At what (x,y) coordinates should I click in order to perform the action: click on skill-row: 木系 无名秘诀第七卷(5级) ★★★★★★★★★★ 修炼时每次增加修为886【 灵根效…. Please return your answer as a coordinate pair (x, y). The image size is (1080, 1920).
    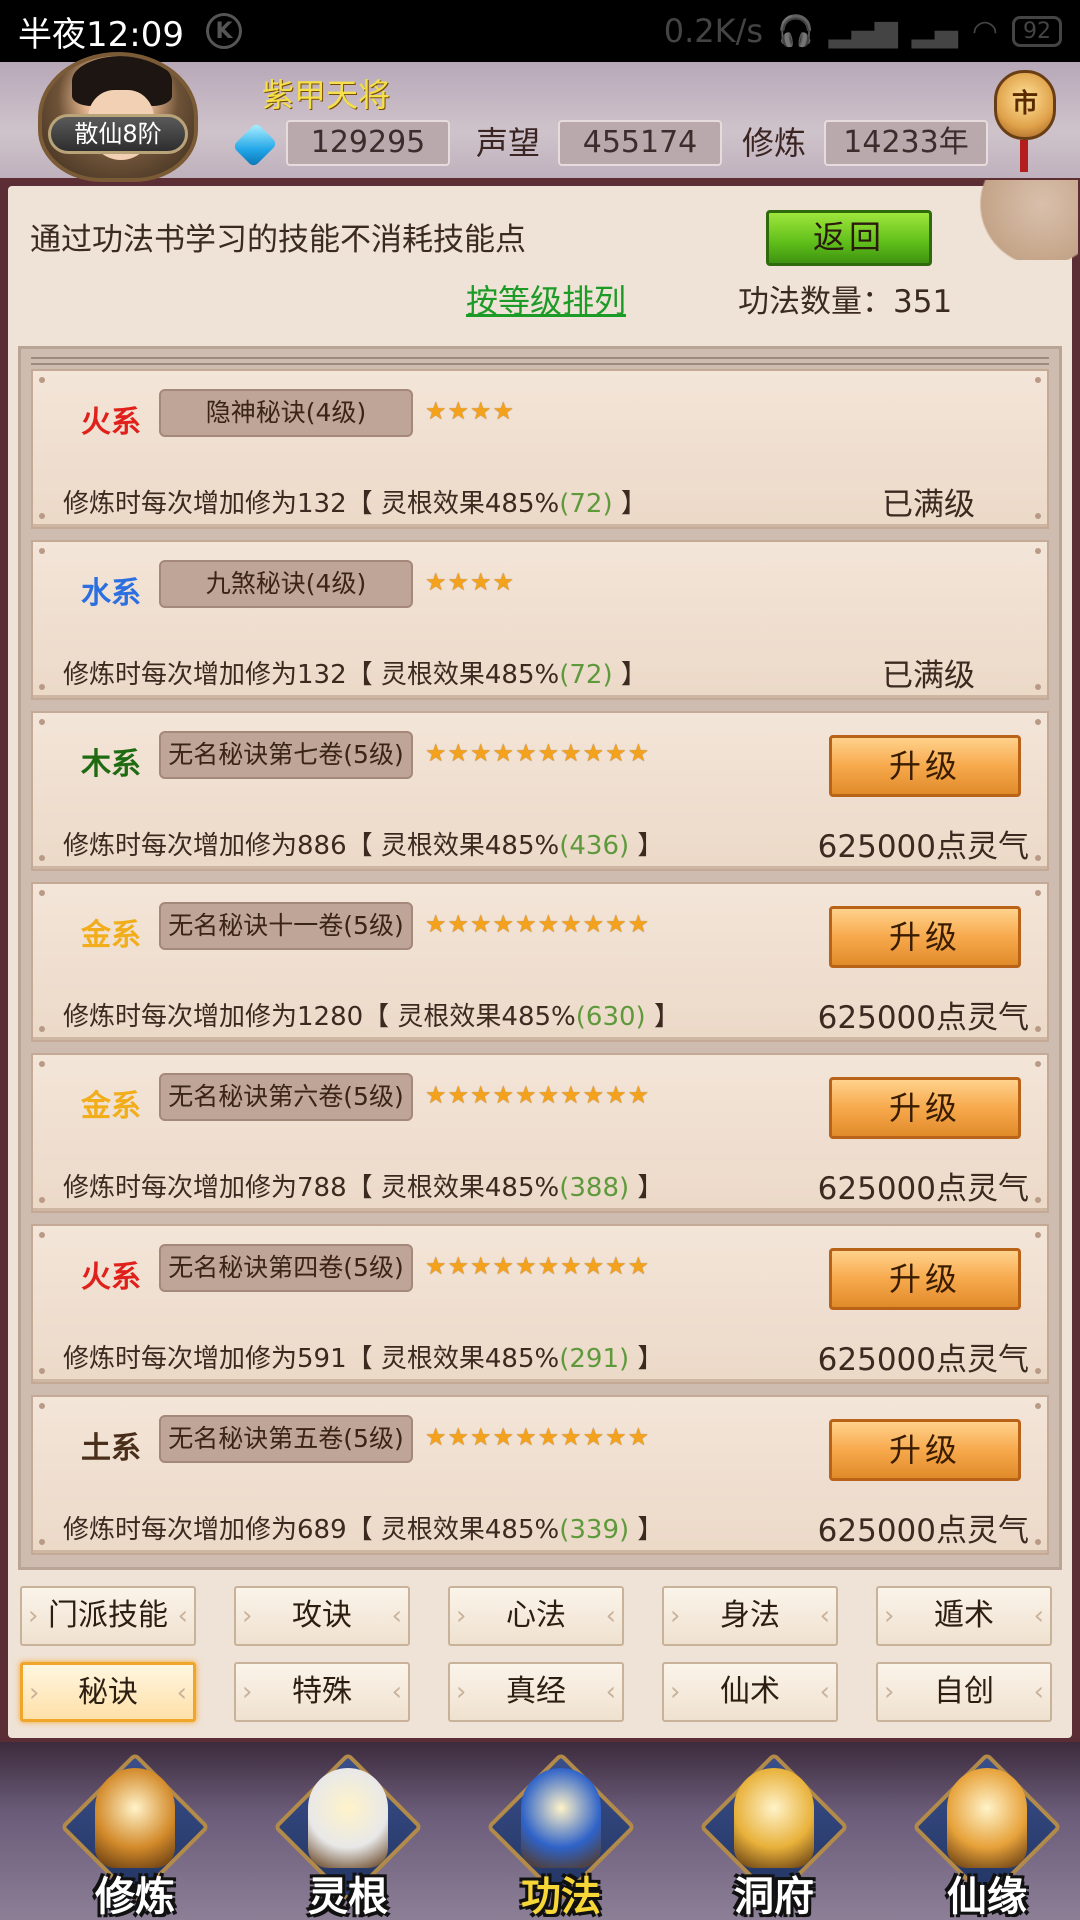
    Looking at the image, I should click on (540, 791).